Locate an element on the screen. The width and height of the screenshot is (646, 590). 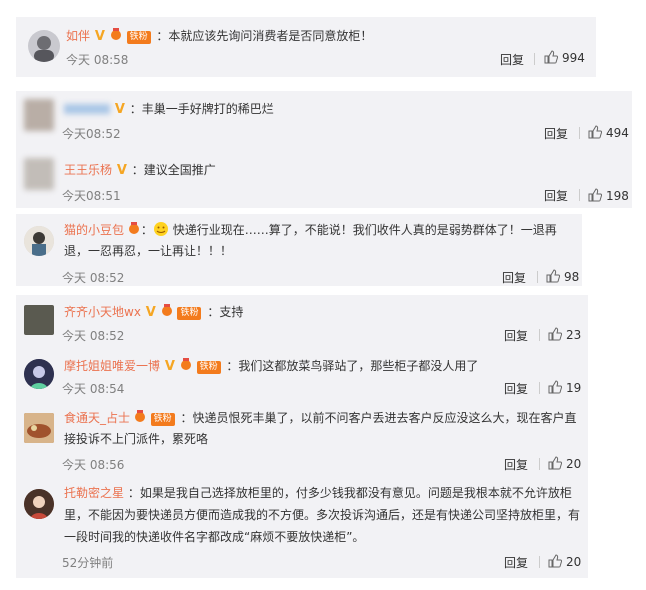
comment-line: V ：丰巢一手好牌打的稀巴烂 is located at coordinates (169, 109).